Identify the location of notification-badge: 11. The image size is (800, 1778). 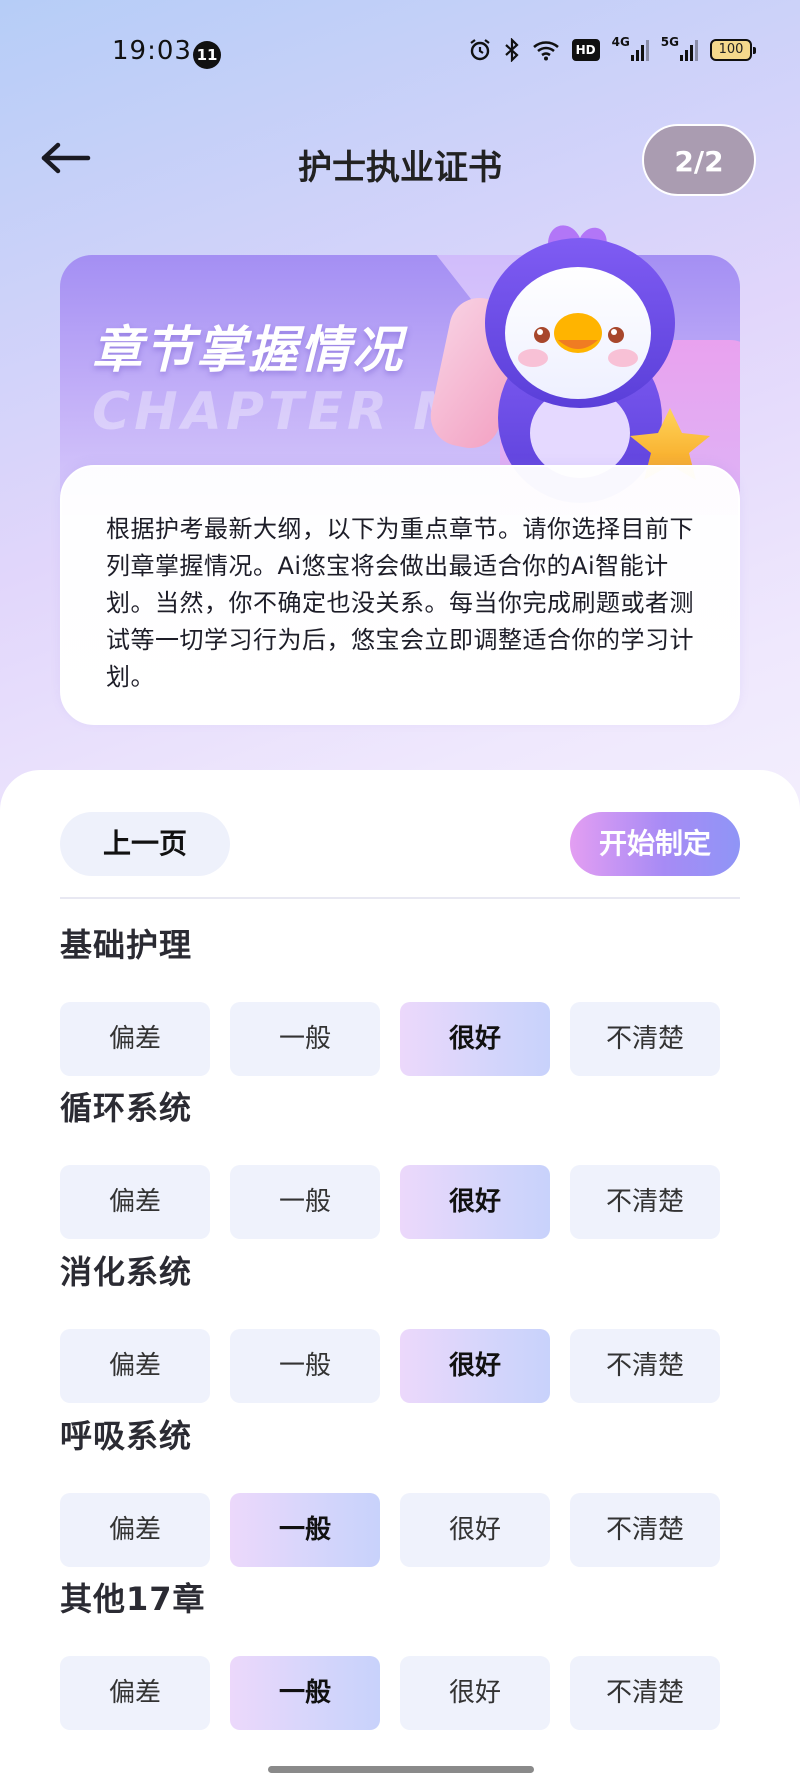
(207, 55).